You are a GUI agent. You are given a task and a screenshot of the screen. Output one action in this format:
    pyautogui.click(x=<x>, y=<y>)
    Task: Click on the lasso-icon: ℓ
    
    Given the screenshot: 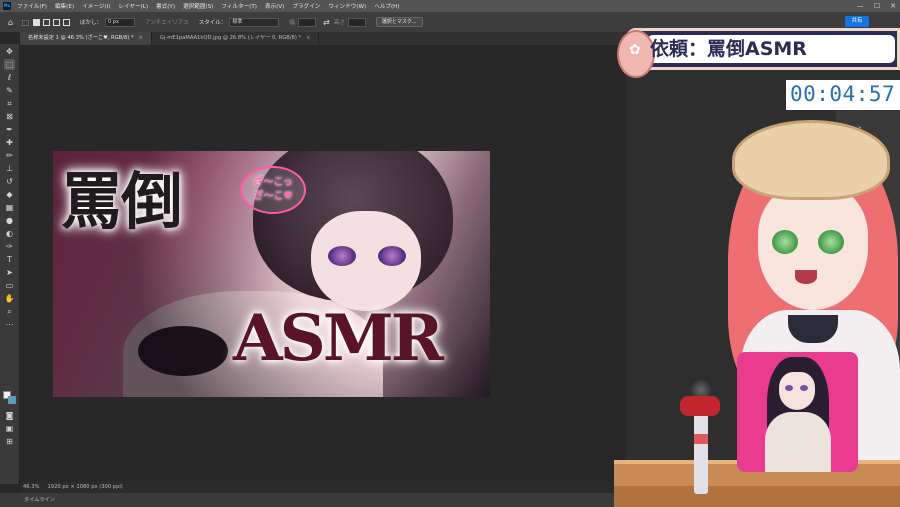 What is the action you would take?
    pyautogui.click(x=9, y=77)
    